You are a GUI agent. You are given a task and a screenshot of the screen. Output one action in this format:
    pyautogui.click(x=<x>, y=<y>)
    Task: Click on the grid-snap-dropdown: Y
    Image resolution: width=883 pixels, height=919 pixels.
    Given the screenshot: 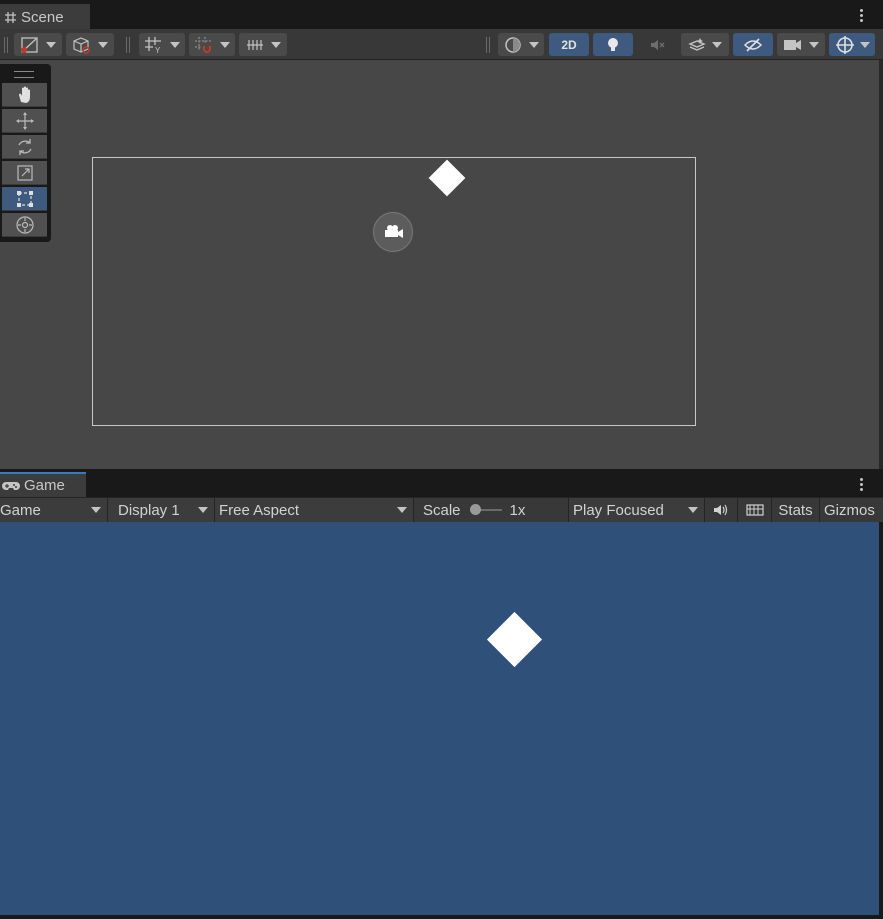 What is the action you would take?
    pyautogui.click(x=162, y=44)
    